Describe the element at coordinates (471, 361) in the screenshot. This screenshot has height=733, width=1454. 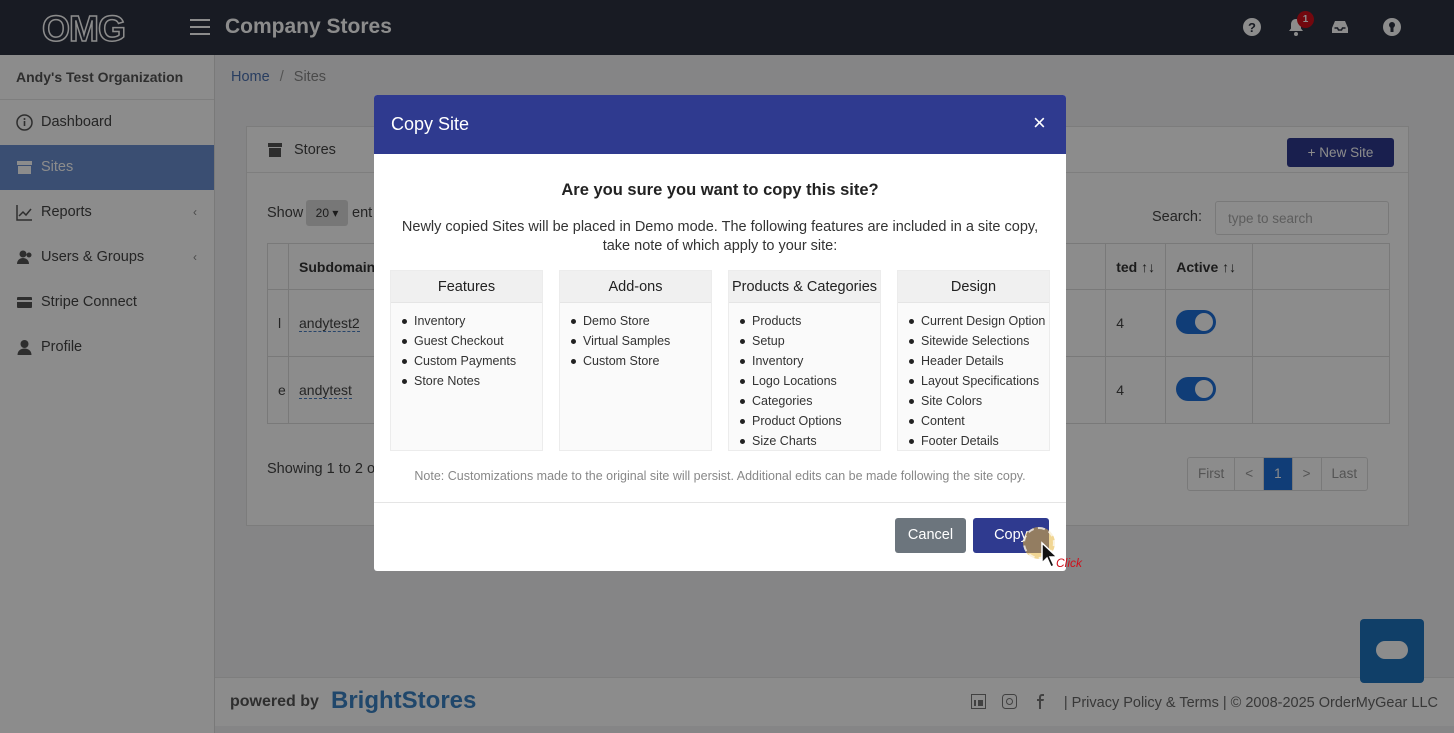
I see `list-item: Custom Payments` at that location.